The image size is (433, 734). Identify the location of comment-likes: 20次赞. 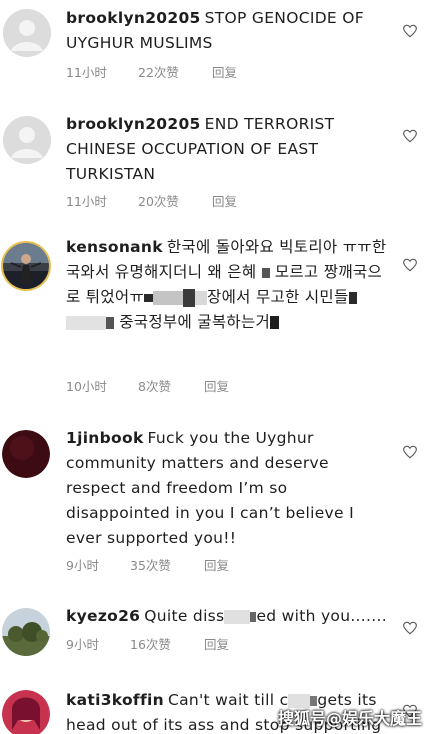
(175, 200).